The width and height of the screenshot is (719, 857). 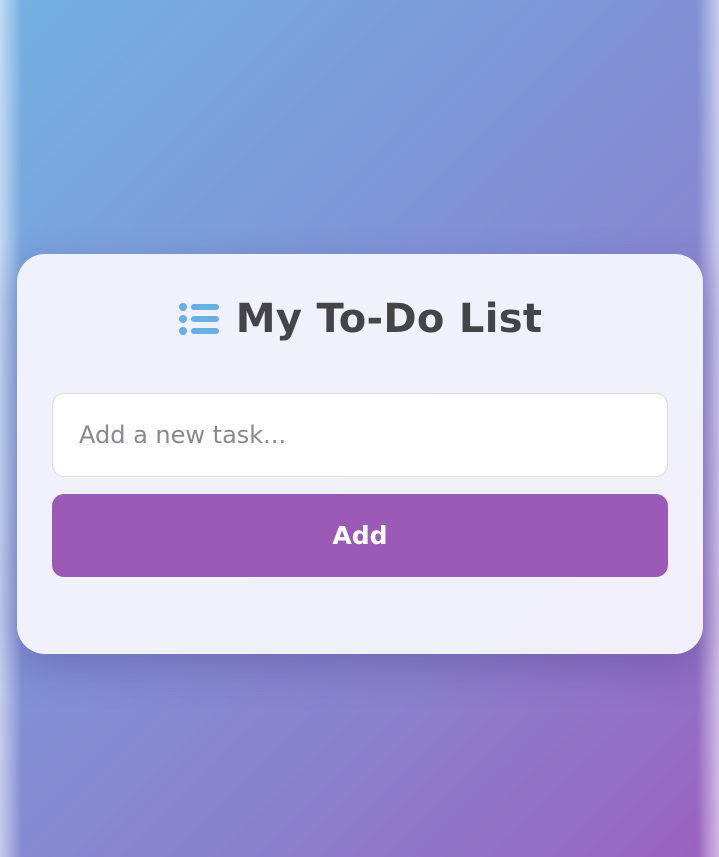 What do you see at coordinates (360, 435) in the screenshot?
I see `new-task-input` at bounding box center [360, 435].